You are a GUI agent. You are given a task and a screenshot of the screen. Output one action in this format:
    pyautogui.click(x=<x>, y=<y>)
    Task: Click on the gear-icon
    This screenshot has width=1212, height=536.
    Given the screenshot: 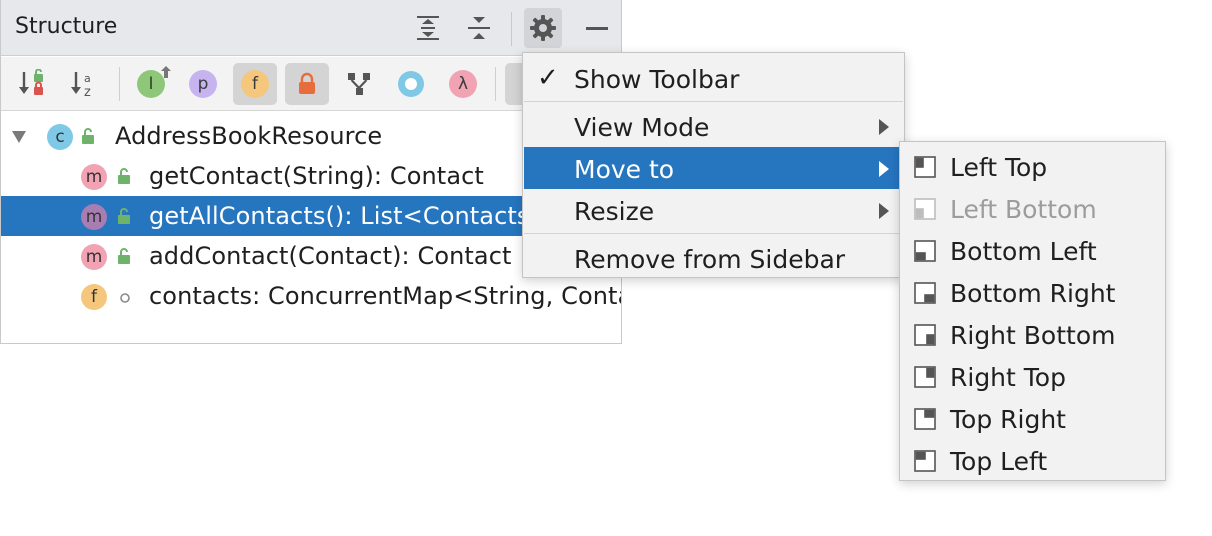 What is the action you would take?
    pyautogui.click(x=543, y=28)
    